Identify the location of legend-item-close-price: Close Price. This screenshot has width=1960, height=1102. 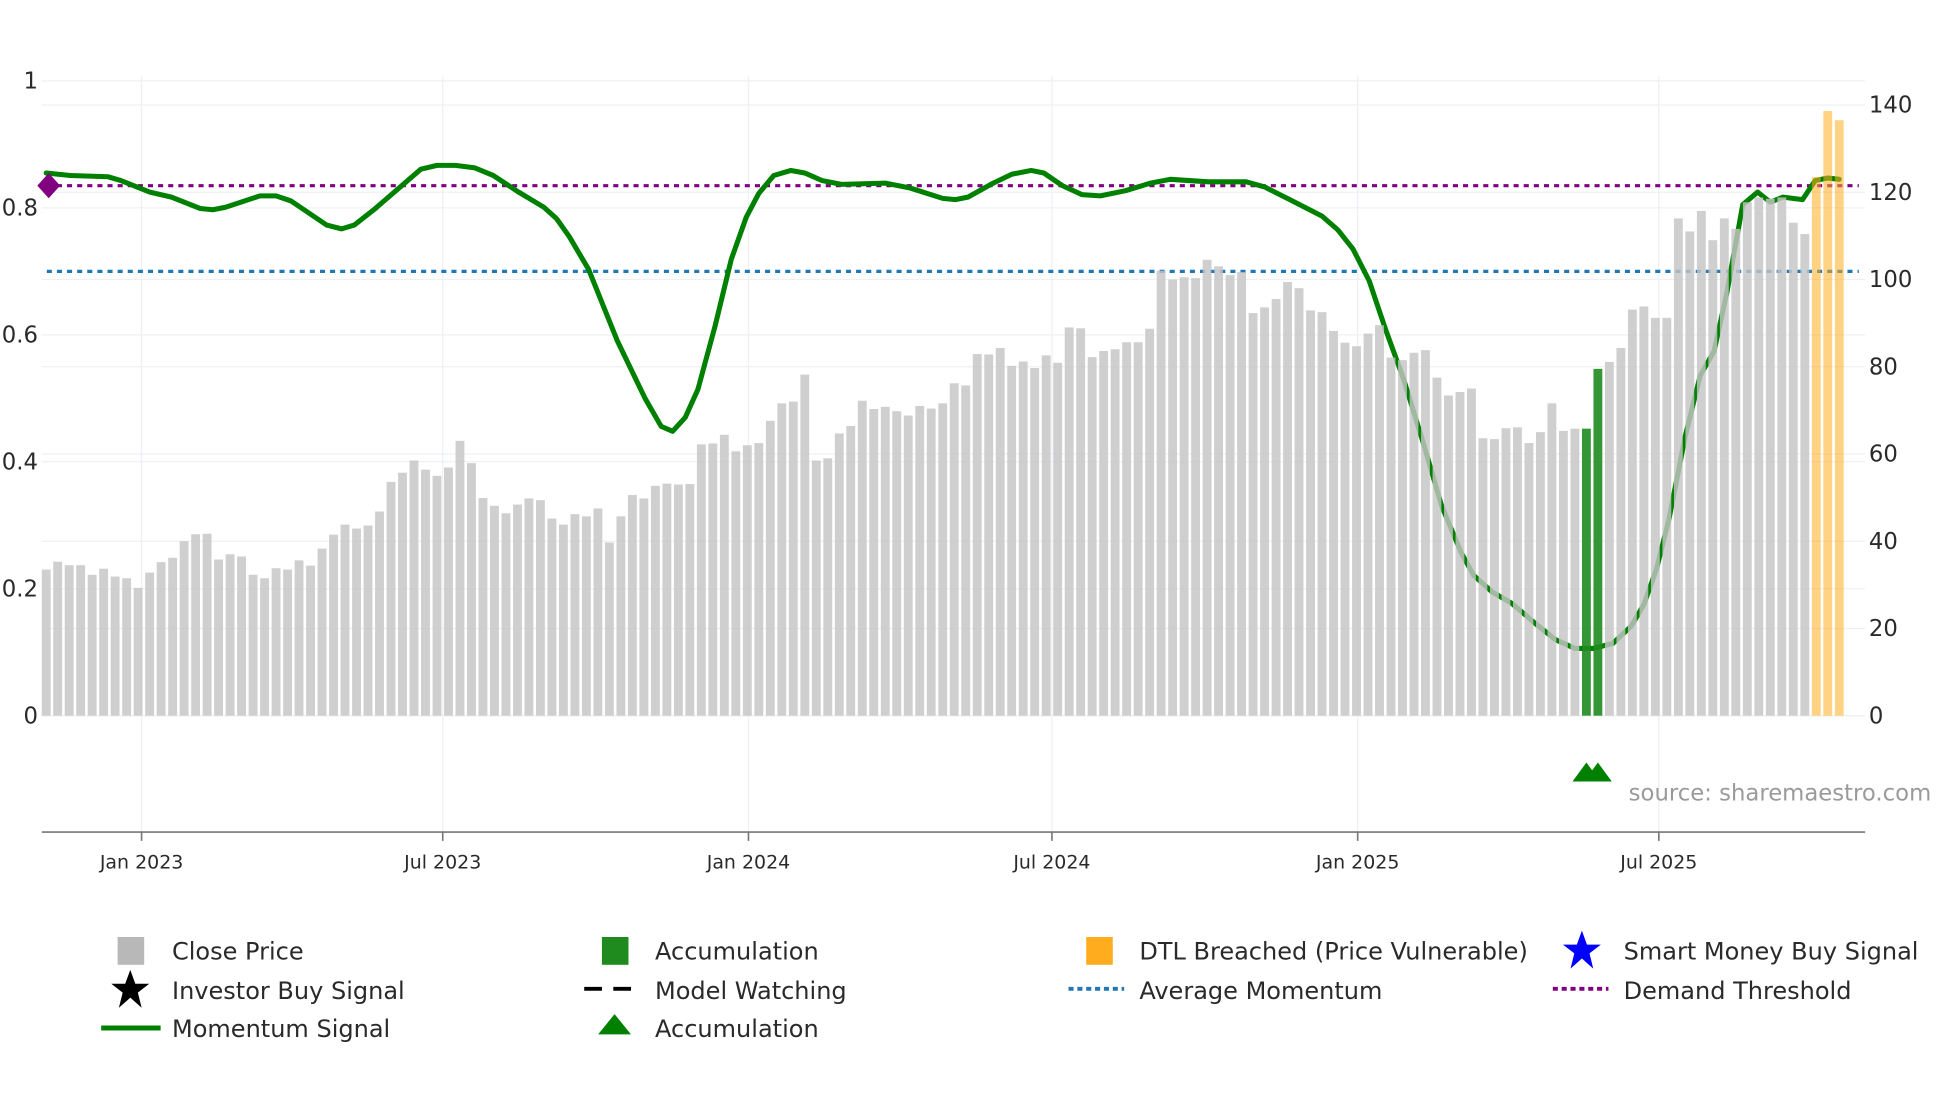
(210, 951).